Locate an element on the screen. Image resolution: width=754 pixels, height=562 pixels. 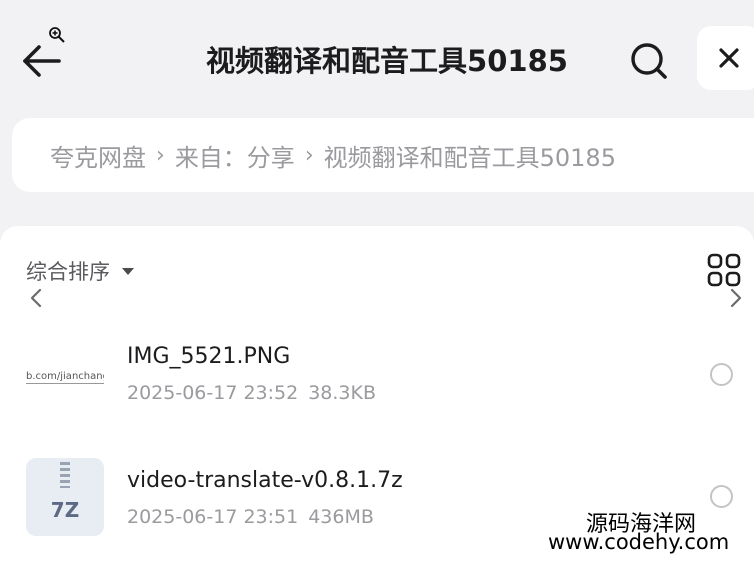
zip-teeth is located at coordinates (65, 475).